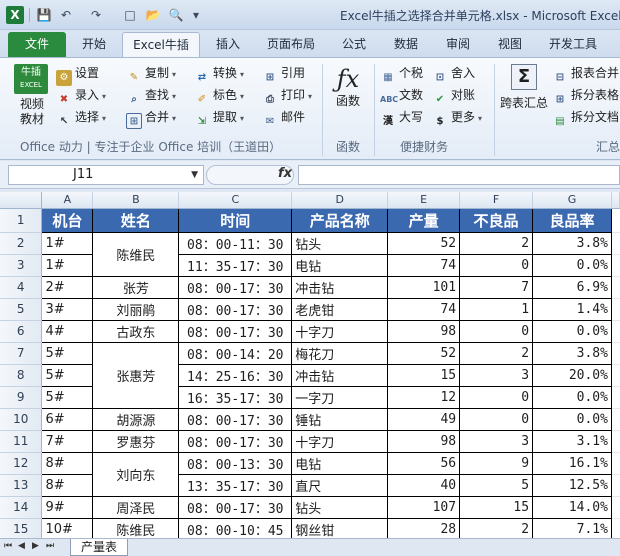 The height and width of the screenshot is (556, 620). I want to click on tab-file: 文件, so click(37, 44).